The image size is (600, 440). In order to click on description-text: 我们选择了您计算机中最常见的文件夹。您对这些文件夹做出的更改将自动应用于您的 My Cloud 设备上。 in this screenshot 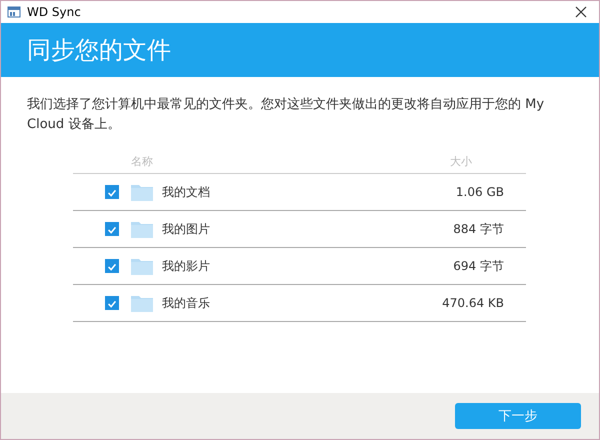, I will do `click(286, 115)`.